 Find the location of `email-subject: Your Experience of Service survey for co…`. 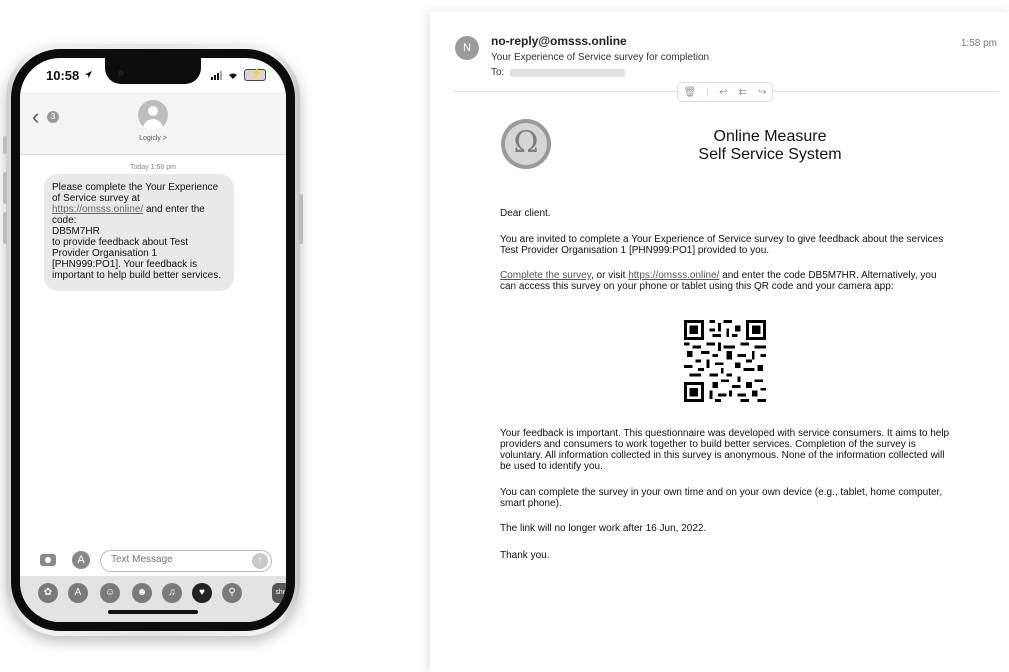

email-subject: Your Experience of Service survey for co… is located at coordinates (600, 57).